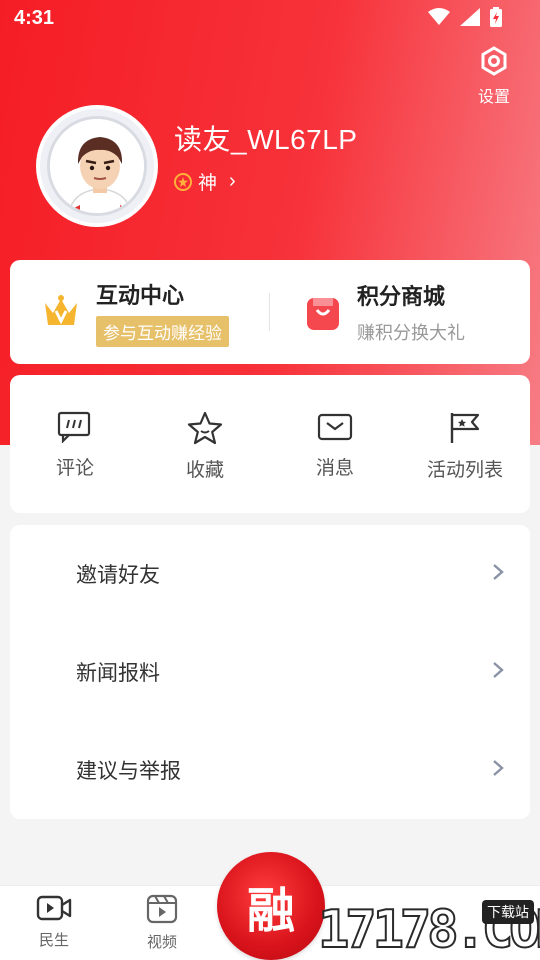  I want to click on nav-tab-video: 视频, so click(162, 923).